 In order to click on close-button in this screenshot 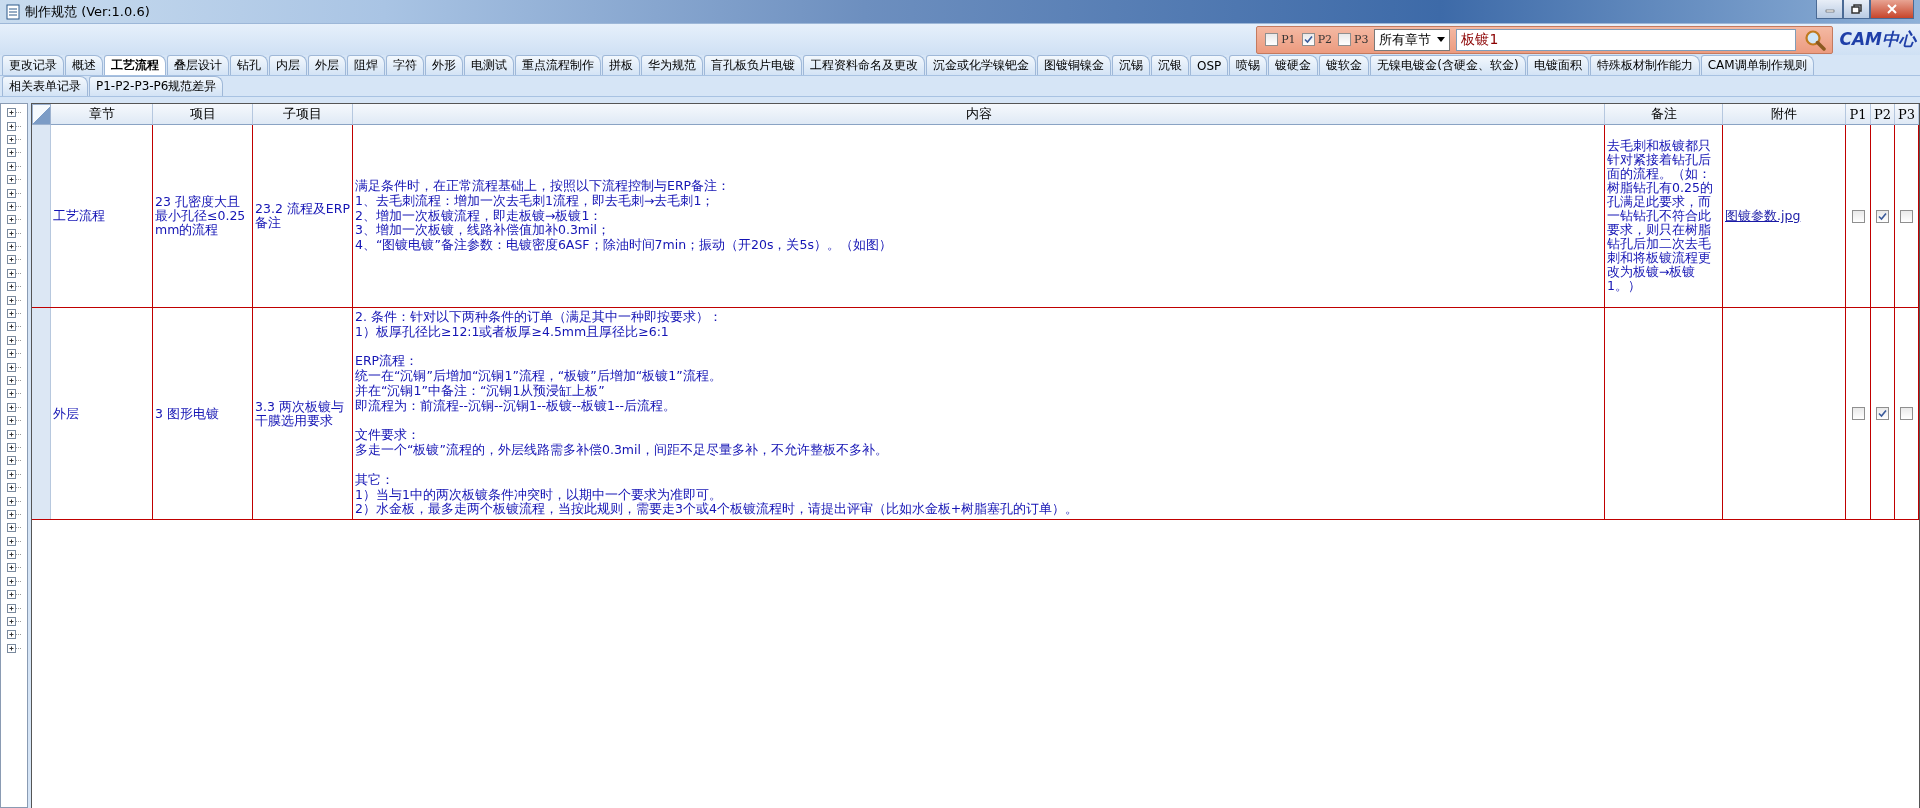, I will do `click(1892, 9)`.